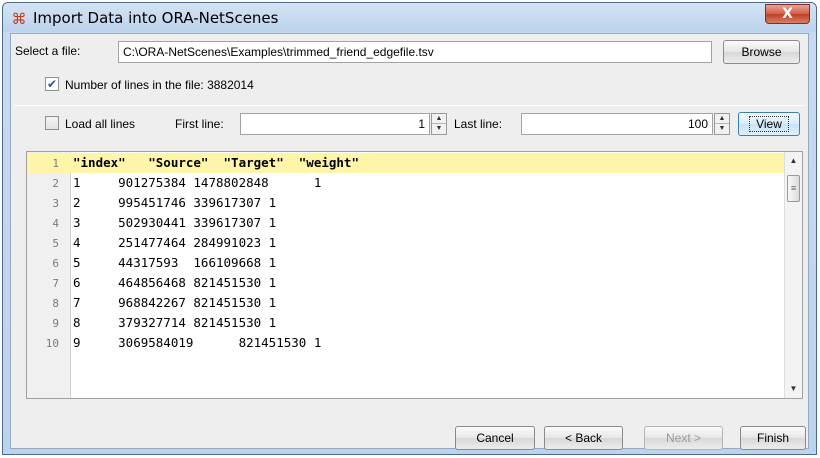  Describe the element at coordinates (787, 14) in the screenshot. I see `close-button: X` at that location.